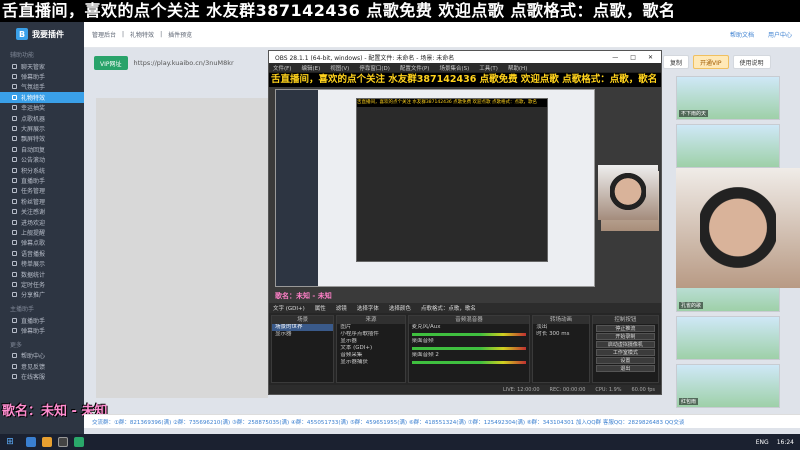  Describe the element at coordinates (161, 34) in the screenshot. I see `breadcrumb-sep: |` at that location.